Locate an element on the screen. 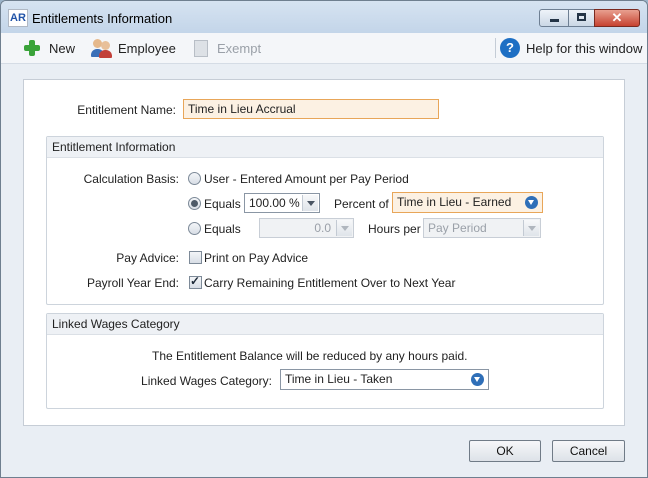 The width and height of the screenshot is (648, 478). toolbar-separator is located at coordinates (495, 48).